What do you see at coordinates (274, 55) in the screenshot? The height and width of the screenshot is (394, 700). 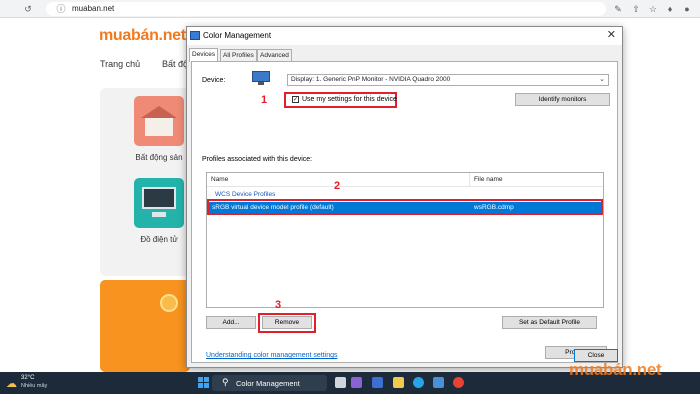 I see `tab-advanced: Advanced` at bounding box center [274, 55].